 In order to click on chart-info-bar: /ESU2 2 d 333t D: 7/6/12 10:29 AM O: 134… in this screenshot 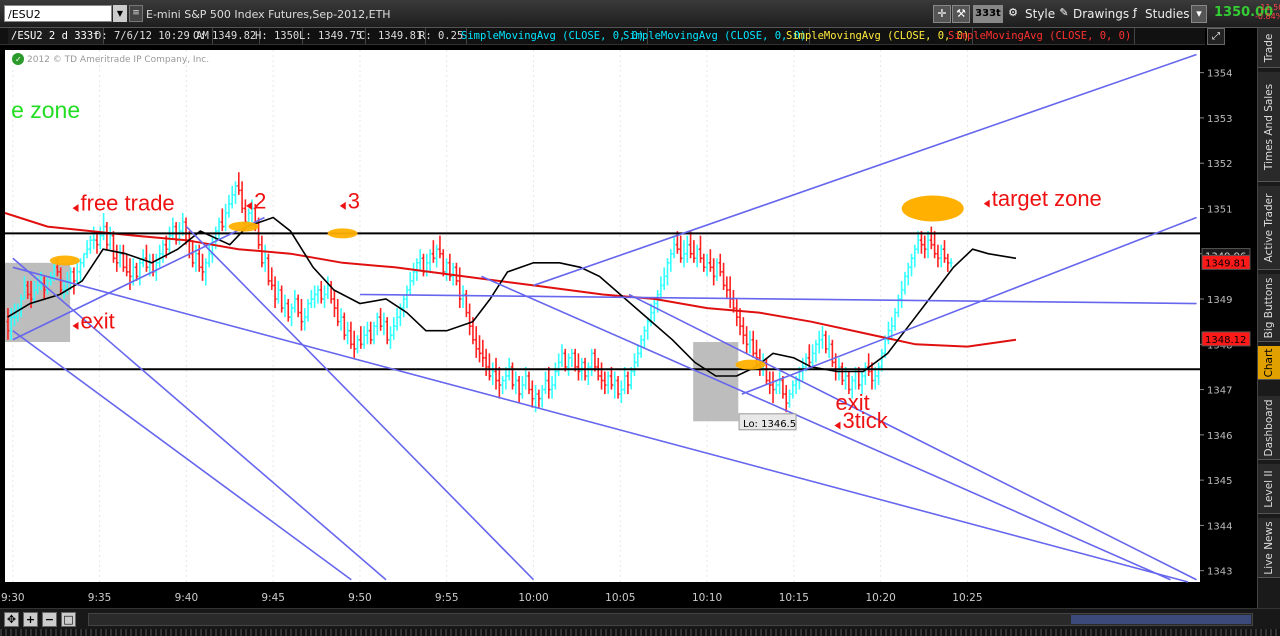, I will do `click(602, 36)`.